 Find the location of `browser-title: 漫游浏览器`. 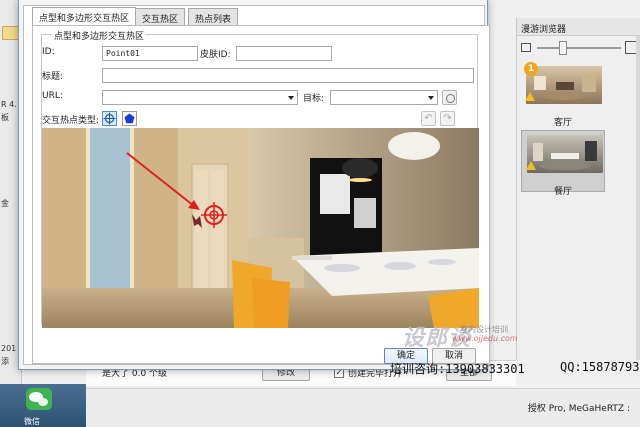

browser-title: 漫游浏览器 is located at coordinates (544, 30).